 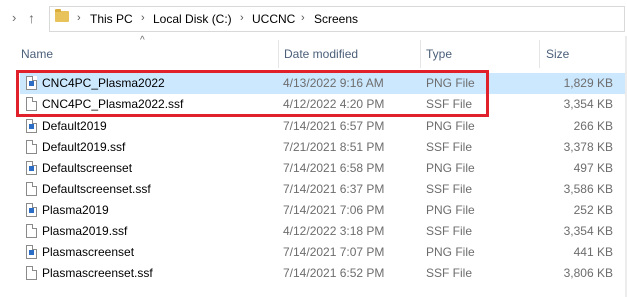 I want to click on chevron-right-icon: ›, so click(x=14, y=18).